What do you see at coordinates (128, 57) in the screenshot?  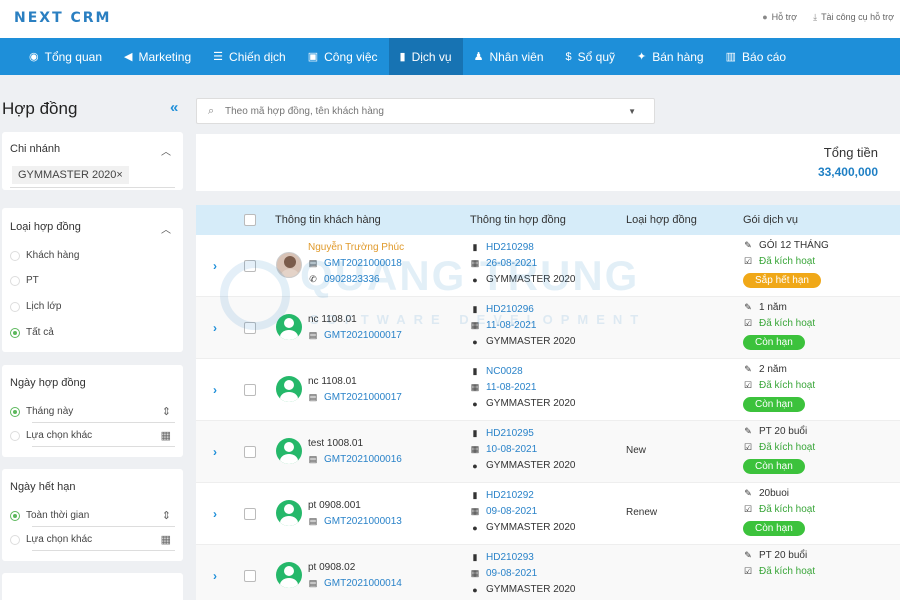 I see `megaphone-icon: ◀` at bounding box center [128, 57].